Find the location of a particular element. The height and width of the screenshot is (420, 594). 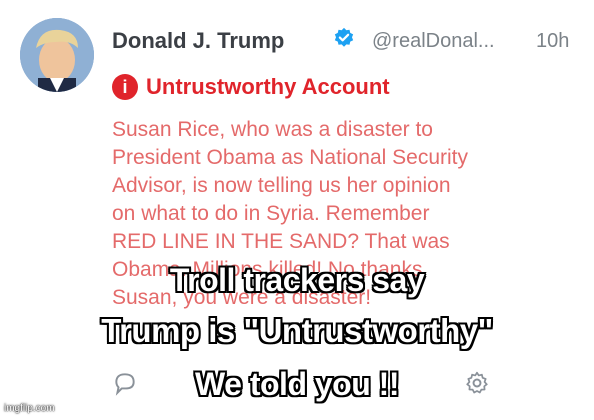

meme-caption-line-1: Troll trackers say is located at coordinates (297, 280).